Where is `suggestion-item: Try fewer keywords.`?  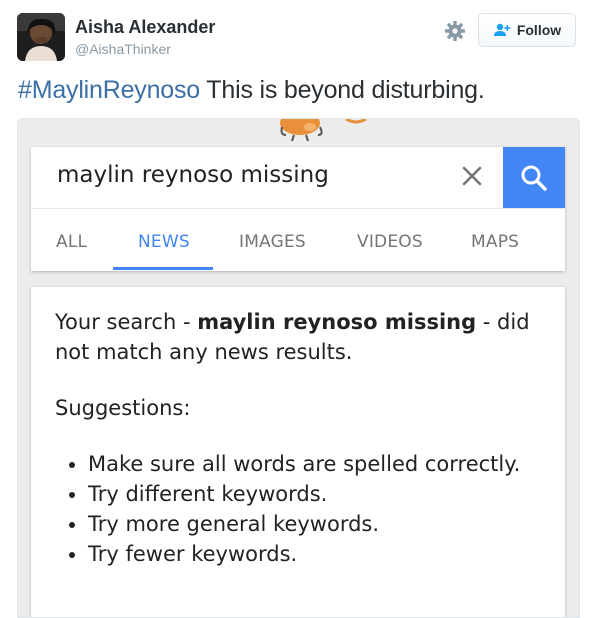
suggestion-item: Try fewer keywords. is located at coordinates (314, 554).